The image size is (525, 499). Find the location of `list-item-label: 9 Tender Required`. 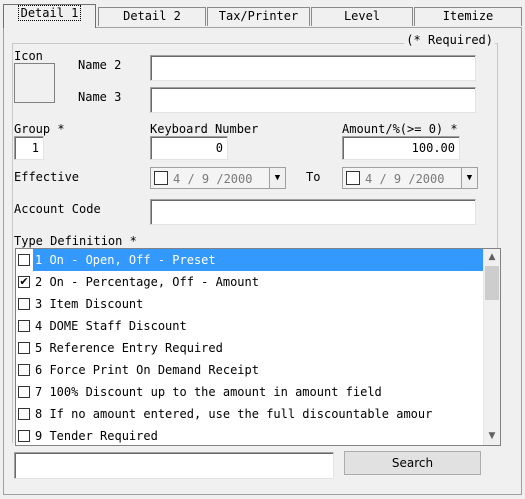

list-item-label: 9 Tender Required is located at coordinates (96, 436).